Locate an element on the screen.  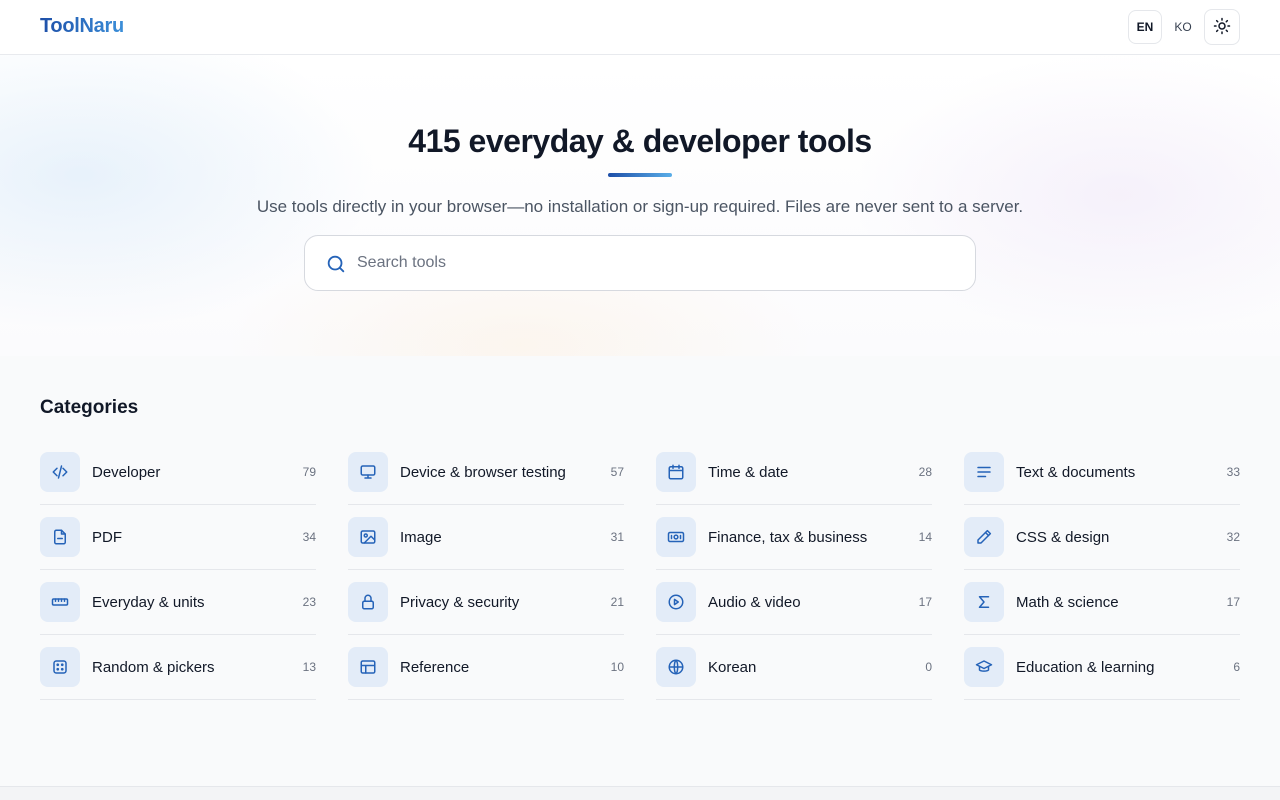
file-icon is located at coordinates (60, 537).